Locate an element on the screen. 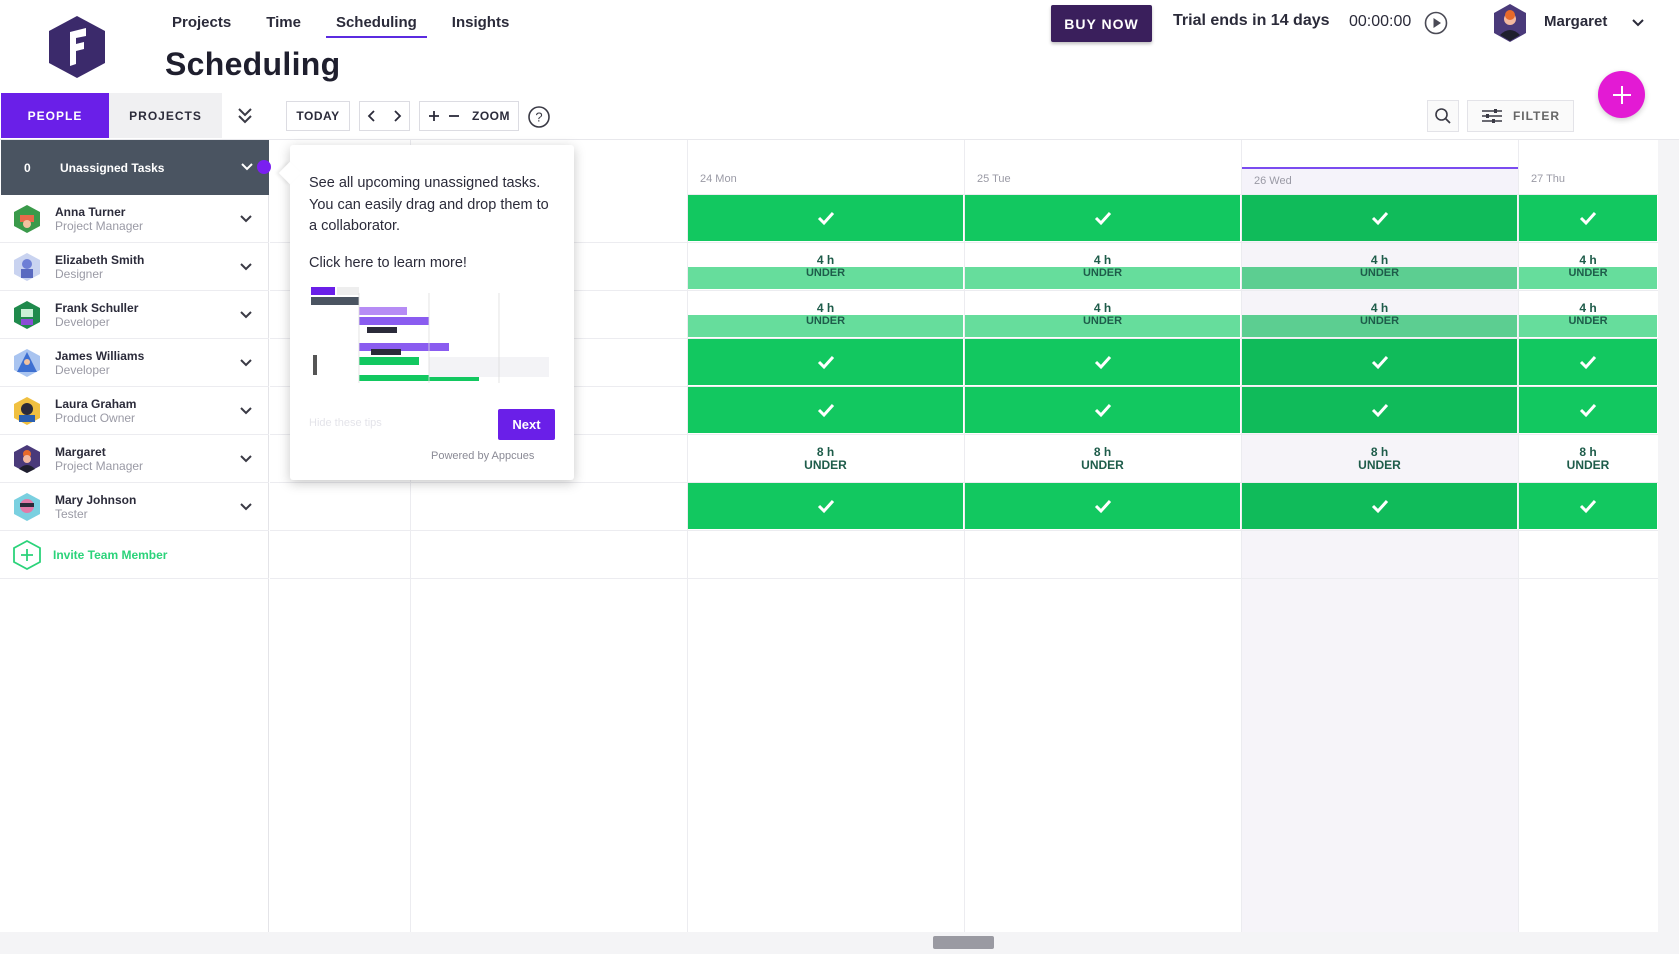 The image size is (1679, 954). unassigned-tasks-row: 0 Unassigned Tasks is located at coordinates (135, 167).